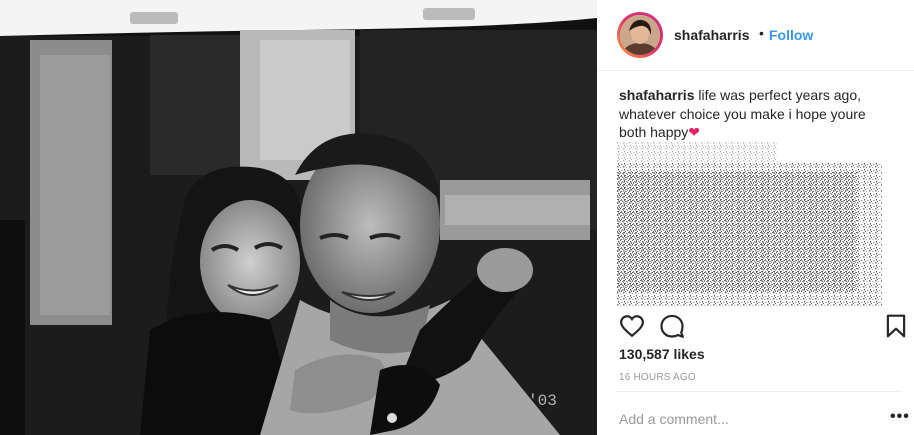 The height and width of the screenshot is (435, 914). I want to click on heart-emoji-icon: ❤, so click(694, 132).